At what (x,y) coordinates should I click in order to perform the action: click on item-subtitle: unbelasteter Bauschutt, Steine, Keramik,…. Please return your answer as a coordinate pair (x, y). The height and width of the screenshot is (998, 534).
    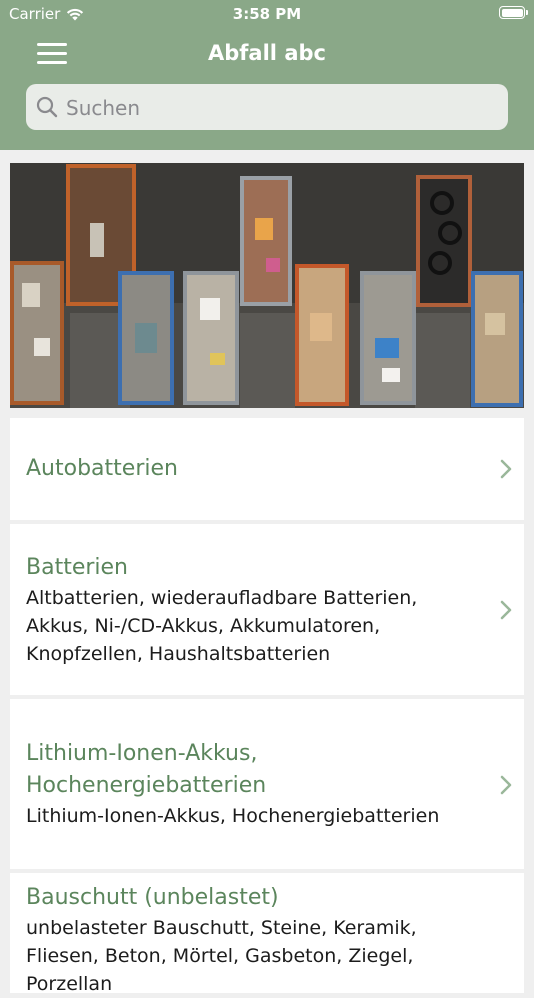
    Looking at the image, I should click on (221, 956).